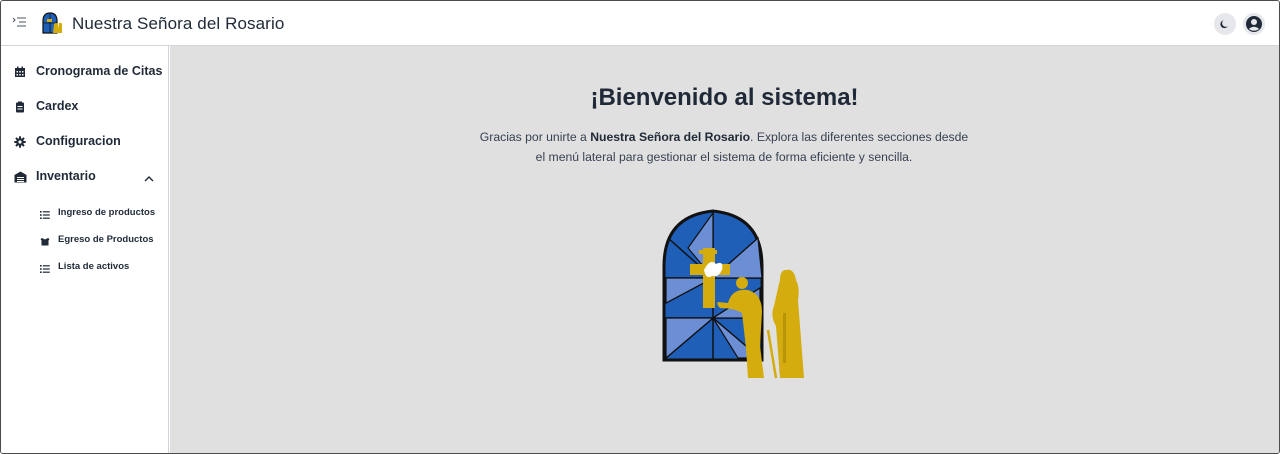 The image size is (1280, 454). Describe the element at coordinates (78, 141) in the screenshot. I see `sidebar-item-label: Configuracion` at that location.